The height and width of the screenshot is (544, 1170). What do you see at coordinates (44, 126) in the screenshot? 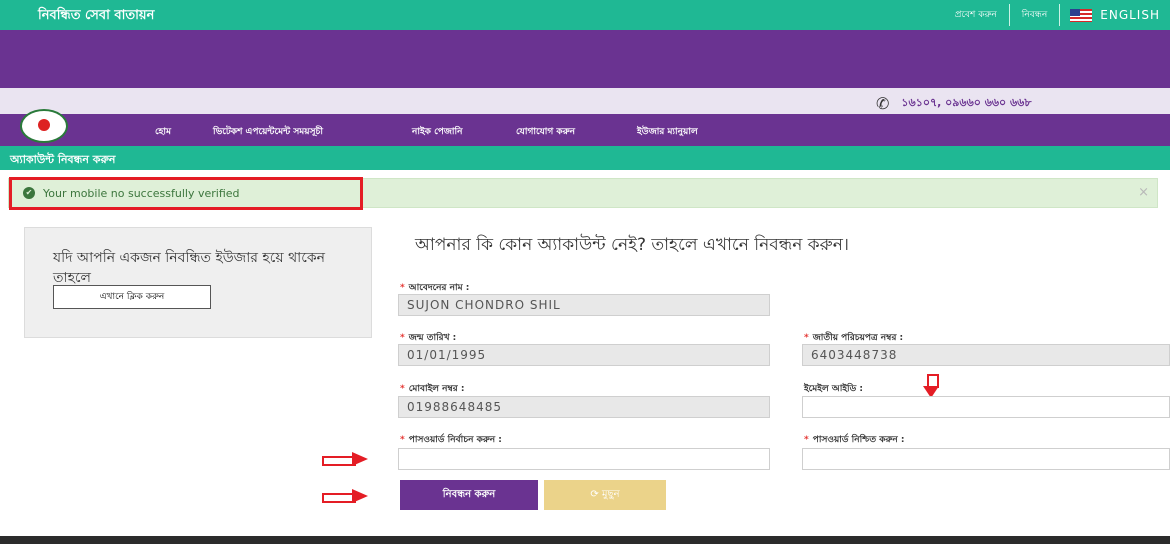
I see `logo` at bounding box center [44, 126].